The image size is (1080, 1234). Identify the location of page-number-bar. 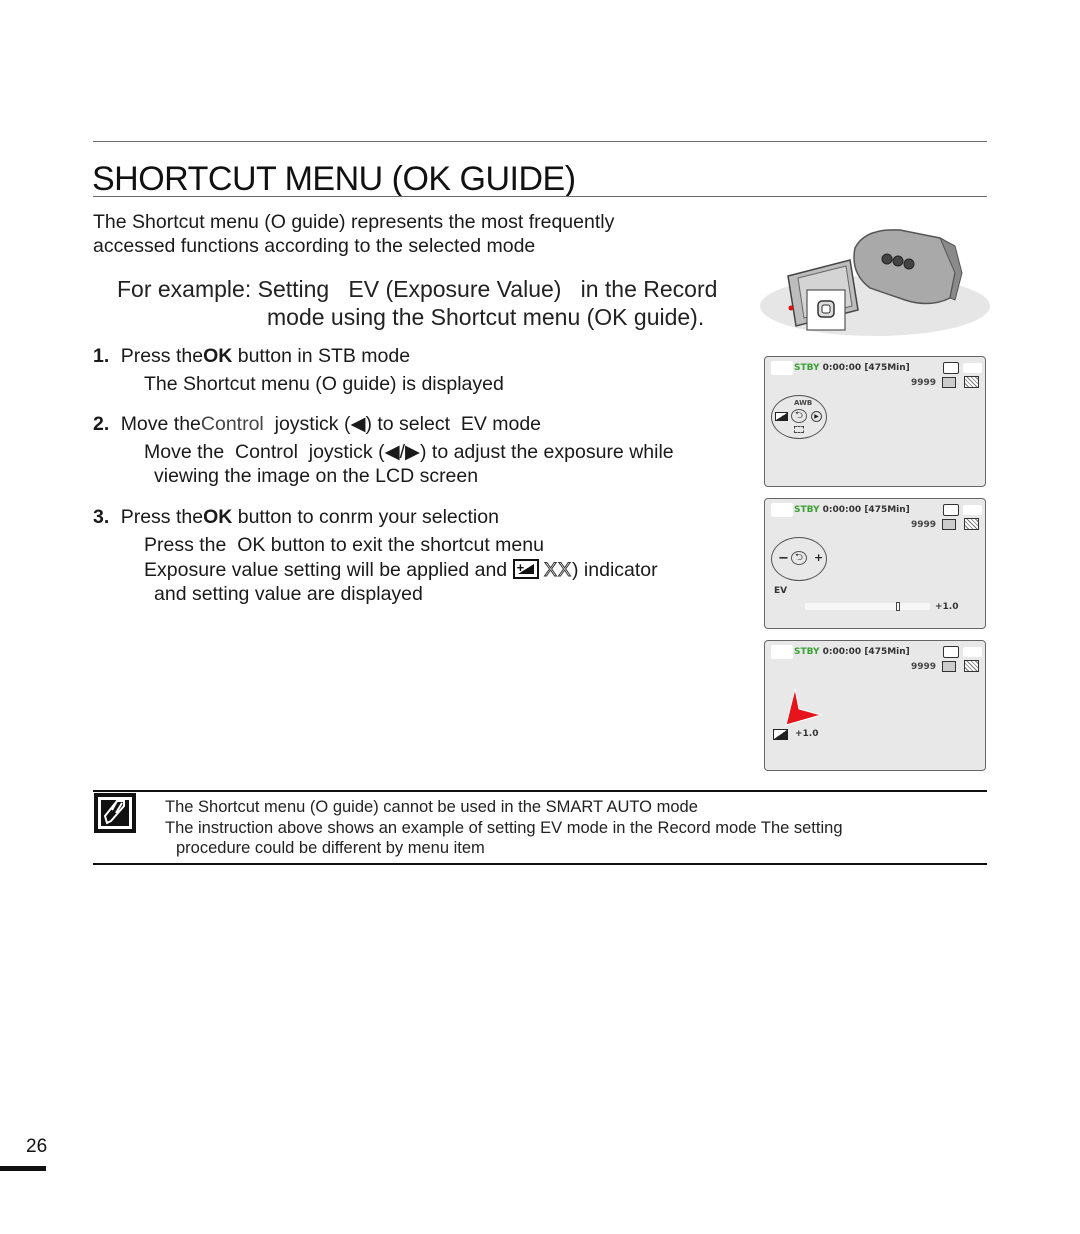
(23, 1168).